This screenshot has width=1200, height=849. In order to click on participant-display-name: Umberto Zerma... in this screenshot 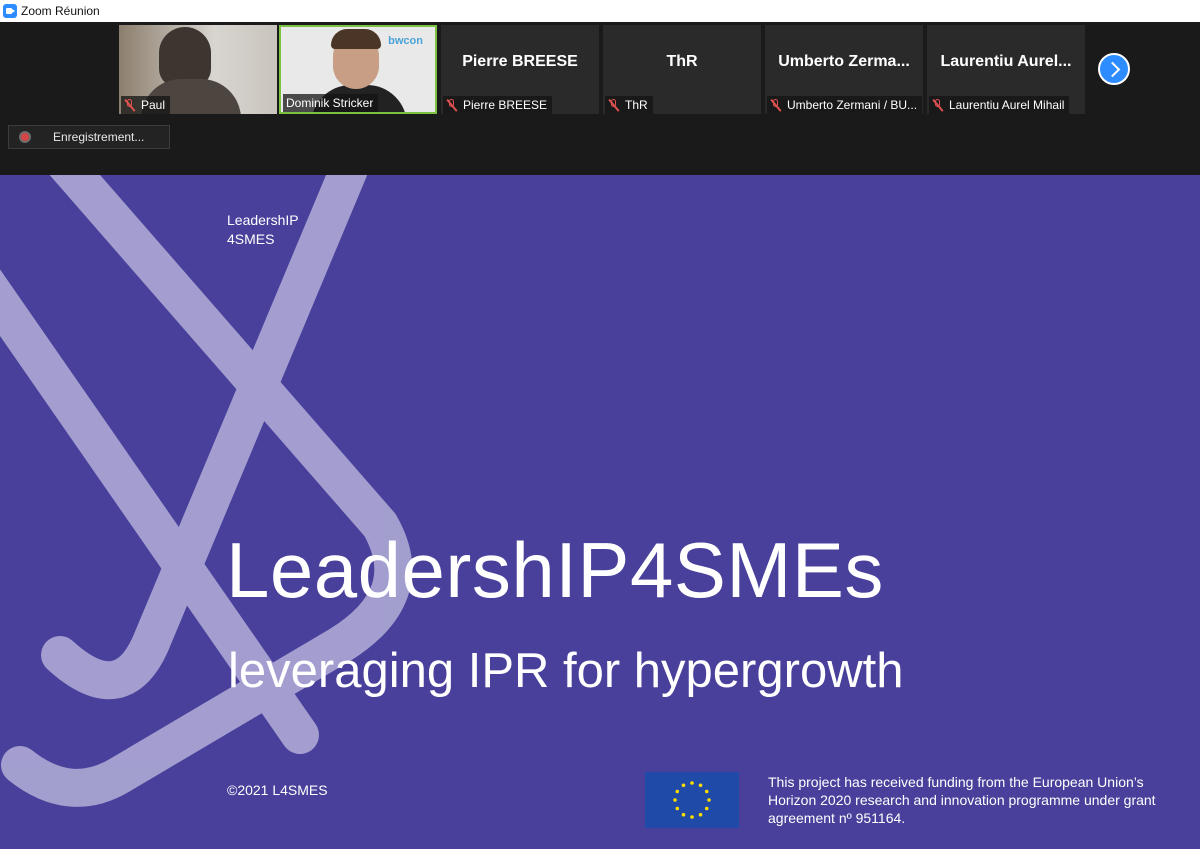, I will do `click(844, 61)`.